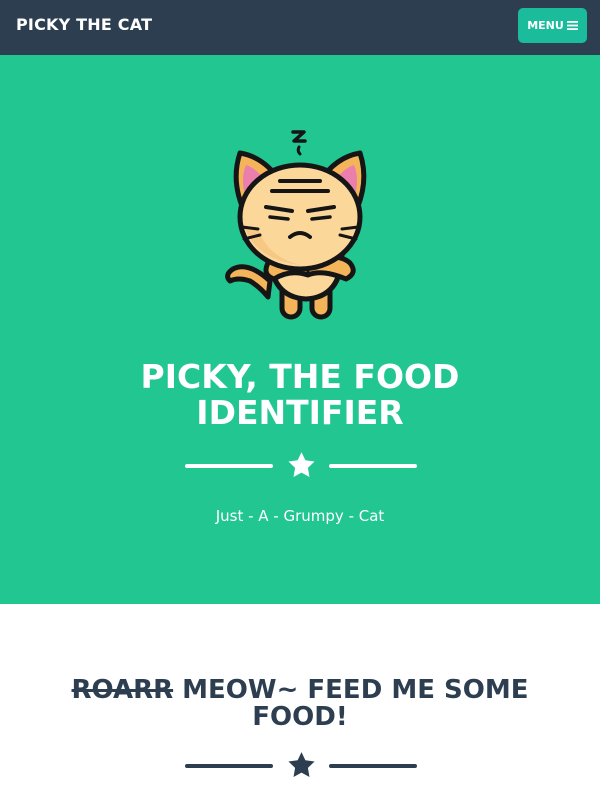  What do you see at coordinates (572, 25) in the screenshot?
I see `hamburger-icon` at bounding box center [572, 25].